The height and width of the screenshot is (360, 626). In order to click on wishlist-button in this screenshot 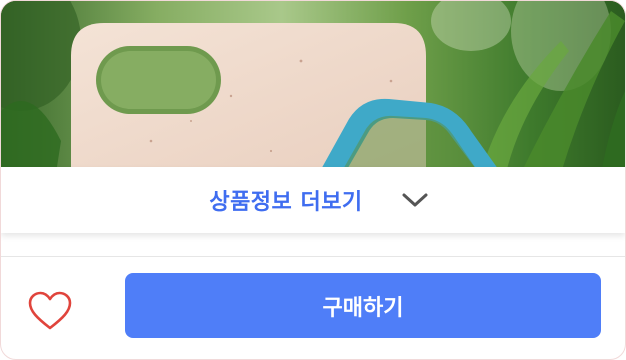, I will do `click(50, 313)`.